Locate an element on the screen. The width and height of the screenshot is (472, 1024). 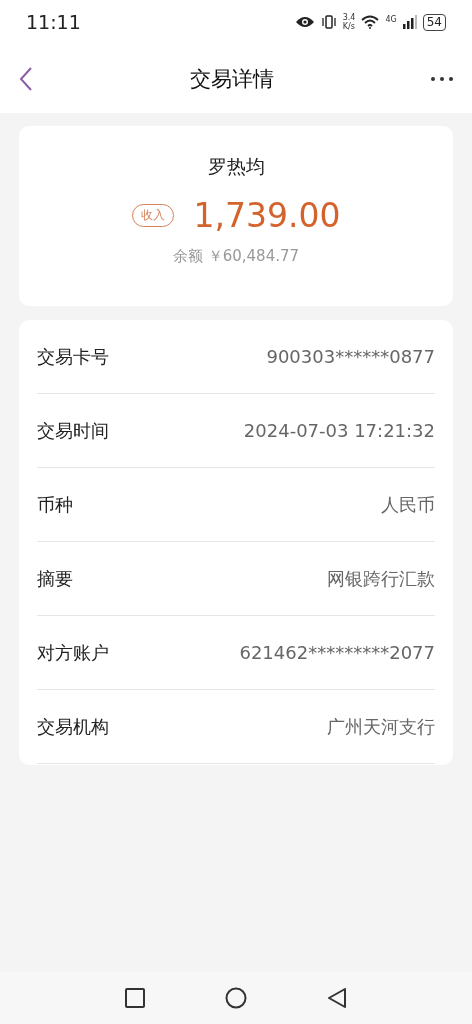
wifi-icon is located at coordinates (370, 22).